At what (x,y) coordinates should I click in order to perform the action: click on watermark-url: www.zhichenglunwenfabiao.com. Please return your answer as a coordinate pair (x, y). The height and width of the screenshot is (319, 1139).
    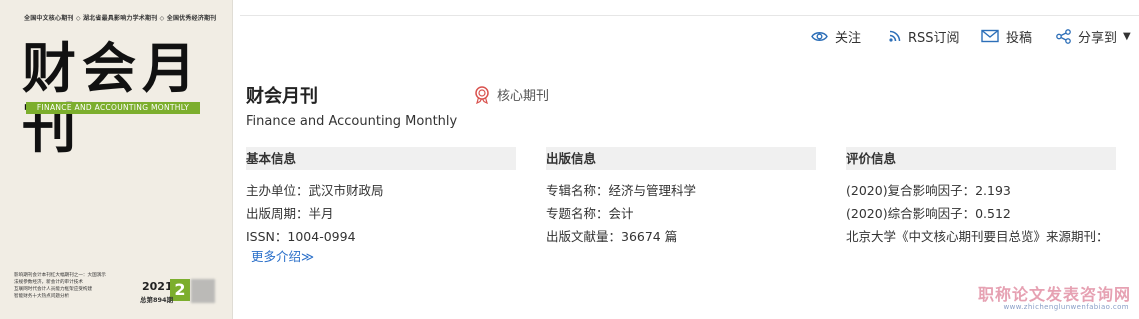
    Looking at the image, I should click on (1066, 307).